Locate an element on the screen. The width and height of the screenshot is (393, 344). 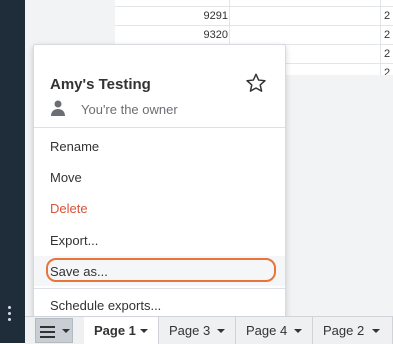
page-menu-button is located at coordinates (54, 330).